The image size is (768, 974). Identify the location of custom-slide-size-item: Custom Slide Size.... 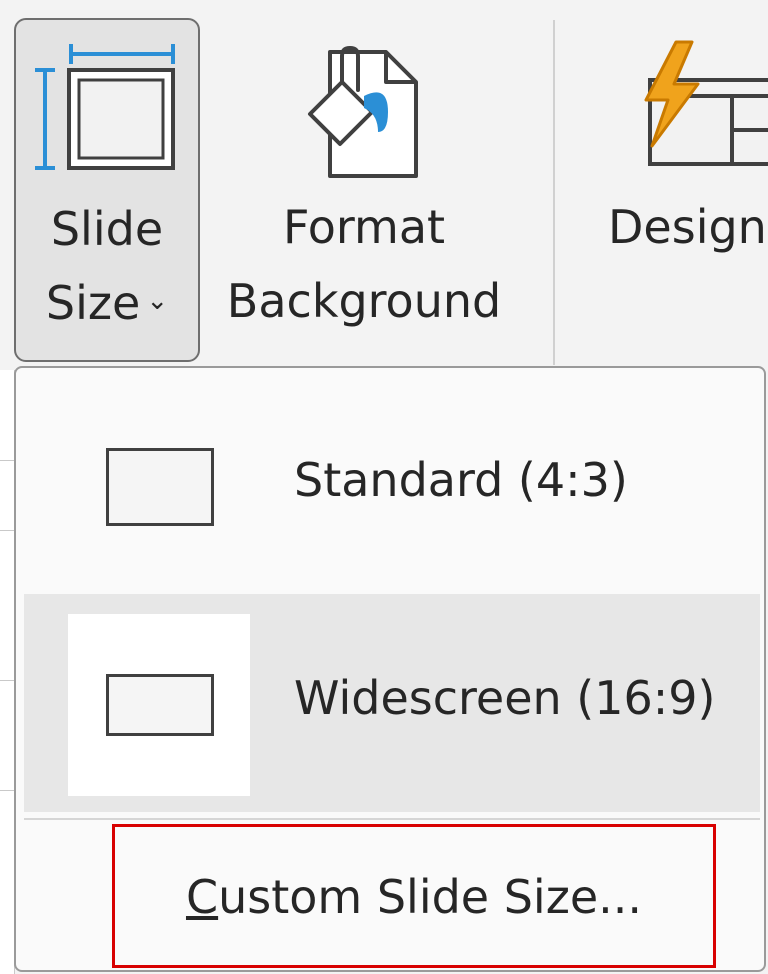
(414, 896).